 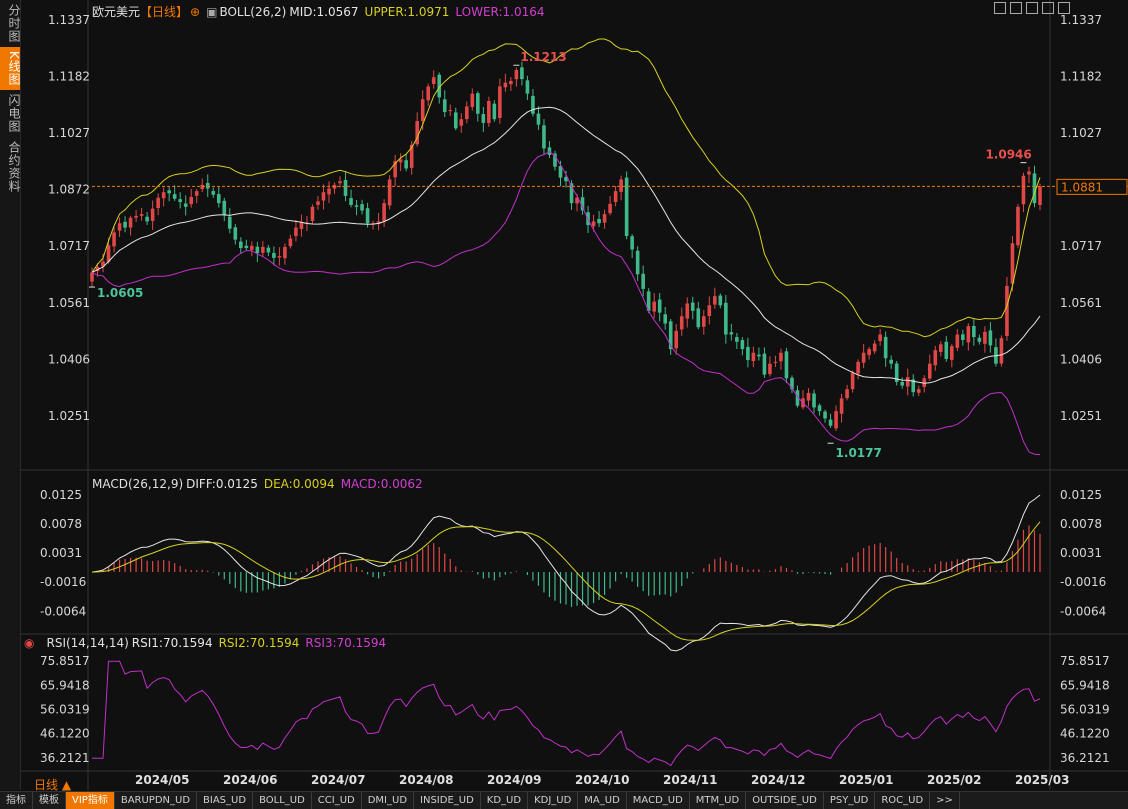 What do you see at coordinates (1064, 8) in the screenshot?
I see `close-icon` at bounding box center [1064, 8].